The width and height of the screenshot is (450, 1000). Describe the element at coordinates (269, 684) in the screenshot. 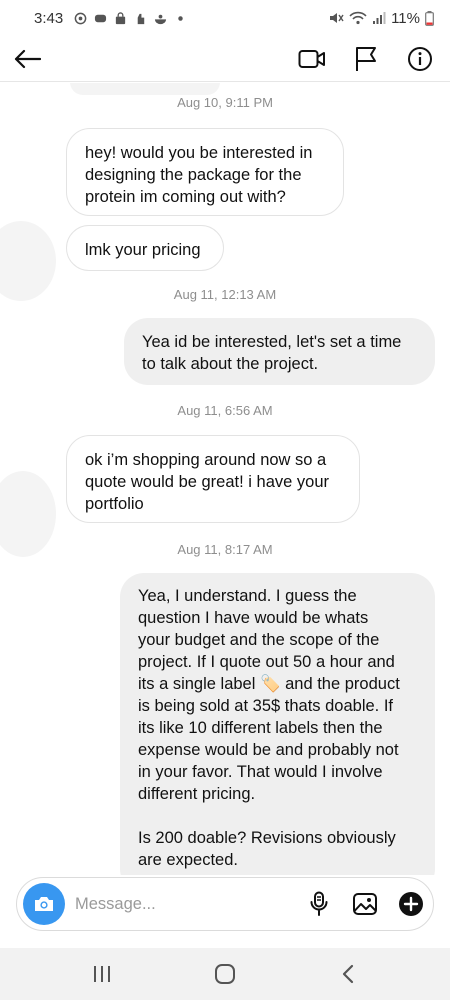

I see `message-line: its a single label 🏷️ and the product` at that location.